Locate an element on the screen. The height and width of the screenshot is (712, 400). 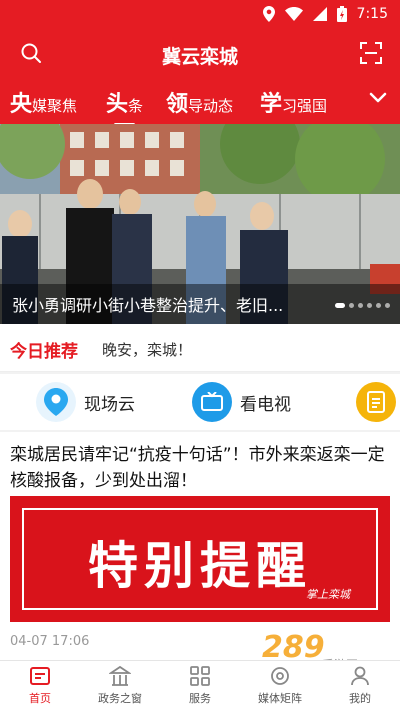
nav-mine: 我的 is located at coordinates (360, 685).